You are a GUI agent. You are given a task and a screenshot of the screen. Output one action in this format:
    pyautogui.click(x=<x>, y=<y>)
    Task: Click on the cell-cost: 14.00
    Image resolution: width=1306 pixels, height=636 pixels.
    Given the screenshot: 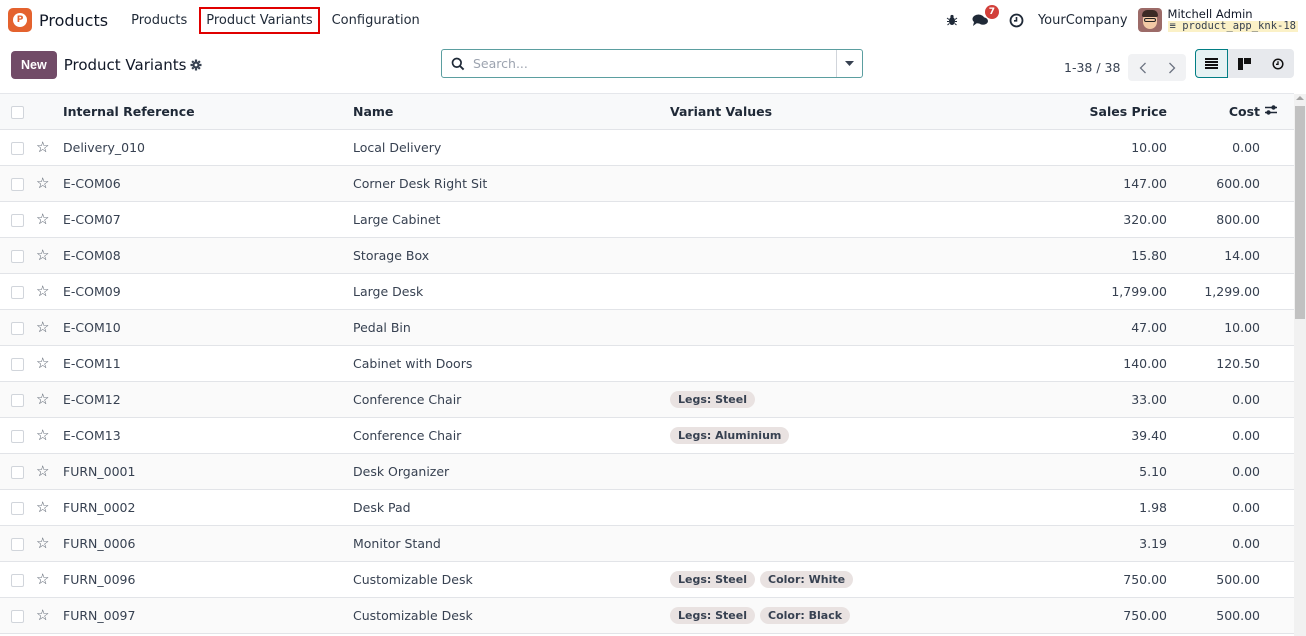 What is the action you would take?
    pyautogui.click(x=1213, y=255)
    